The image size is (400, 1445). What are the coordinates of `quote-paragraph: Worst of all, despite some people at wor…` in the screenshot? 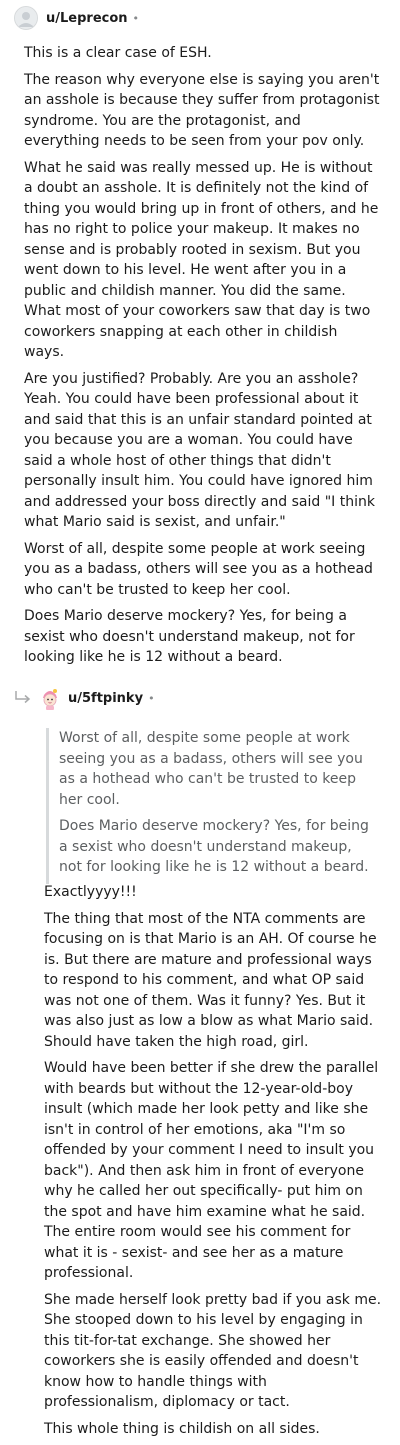 It's located at (211, 769).